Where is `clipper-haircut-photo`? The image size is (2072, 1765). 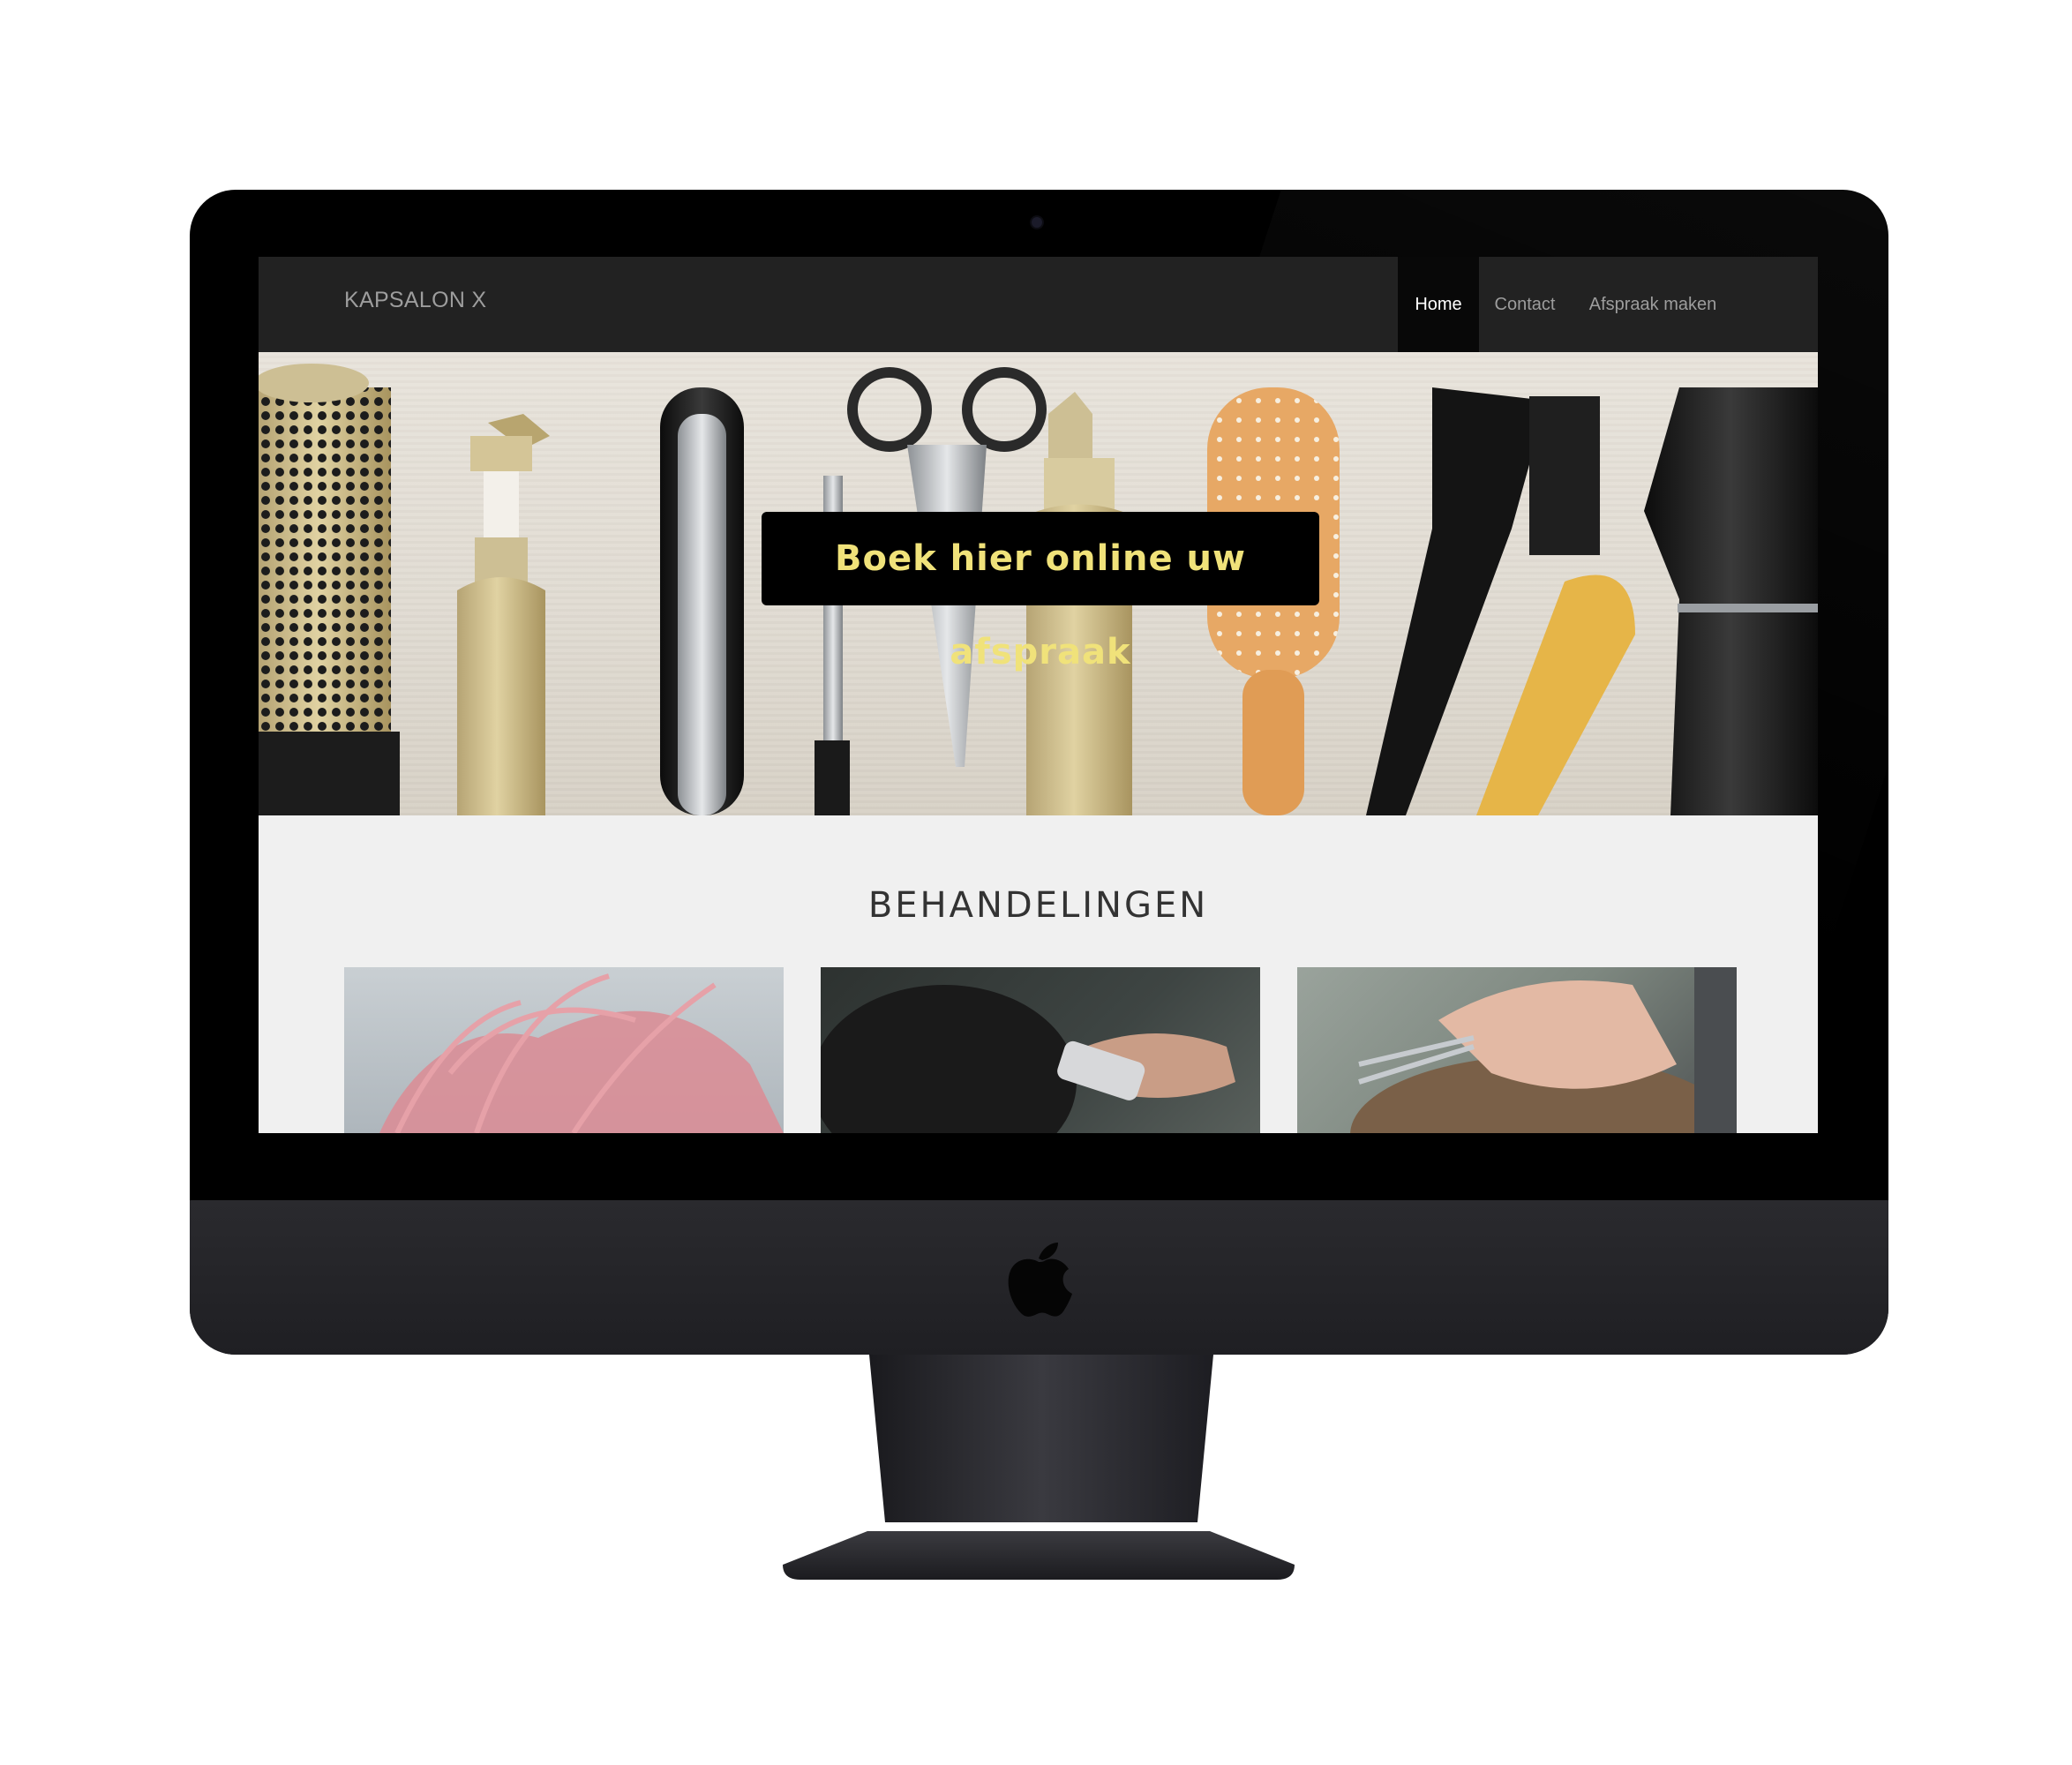 clipper-haircut-photo is located at coordinates (1028, 1059).